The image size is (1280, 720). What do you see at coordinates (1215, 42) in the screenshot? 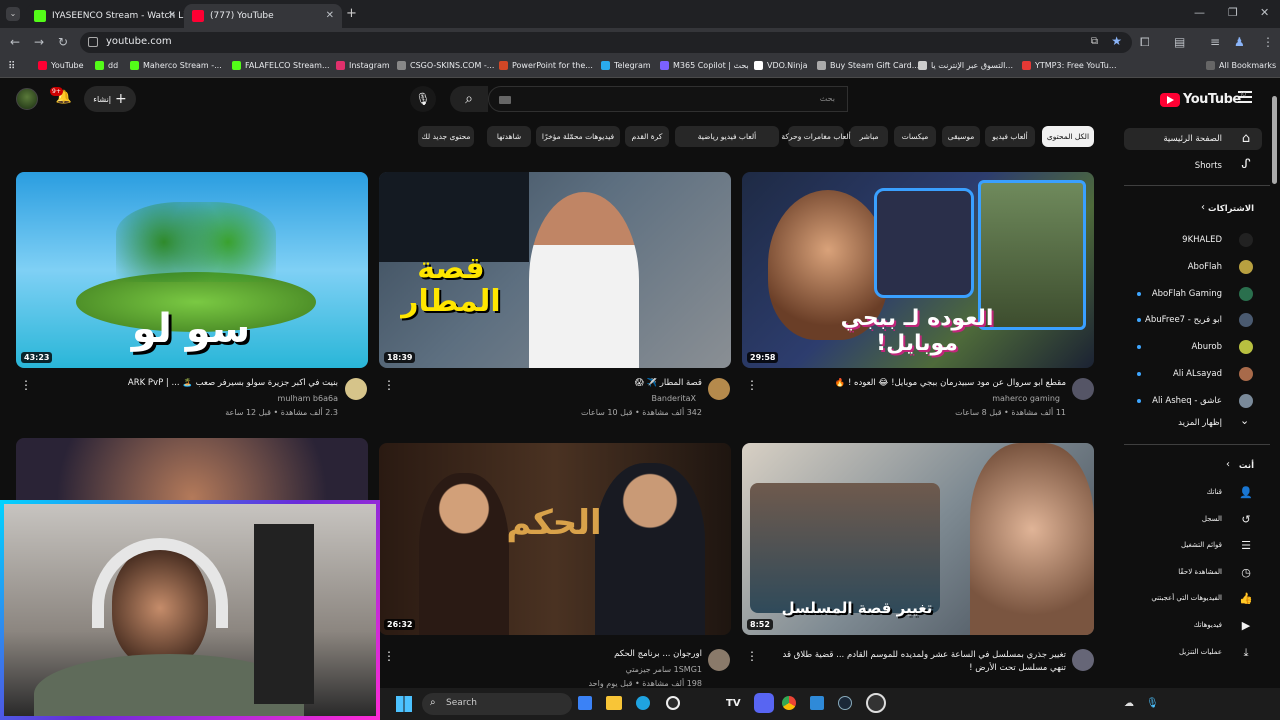
I see `media-icon: ≡` at bounding box center [1215, 42].